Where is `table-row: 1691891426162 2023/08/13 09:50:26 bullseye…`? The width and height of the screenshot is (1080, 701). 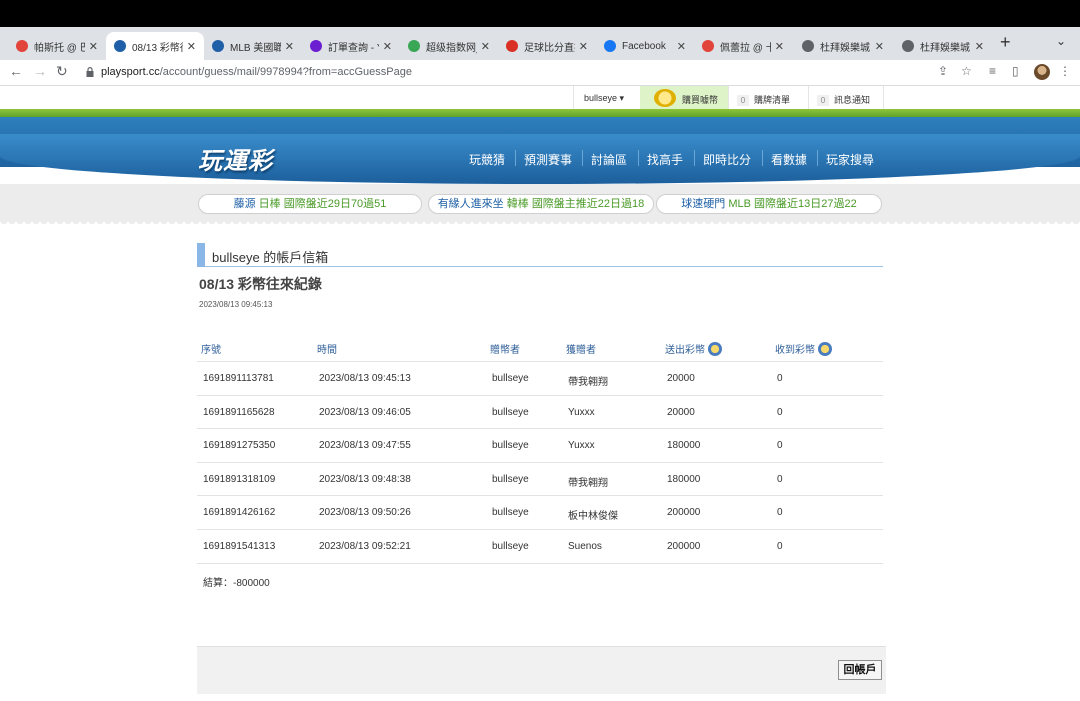
table-row: 1691891426162 2023/08/13 09:50:26 bullseye… is located at coordinates (540, 513).